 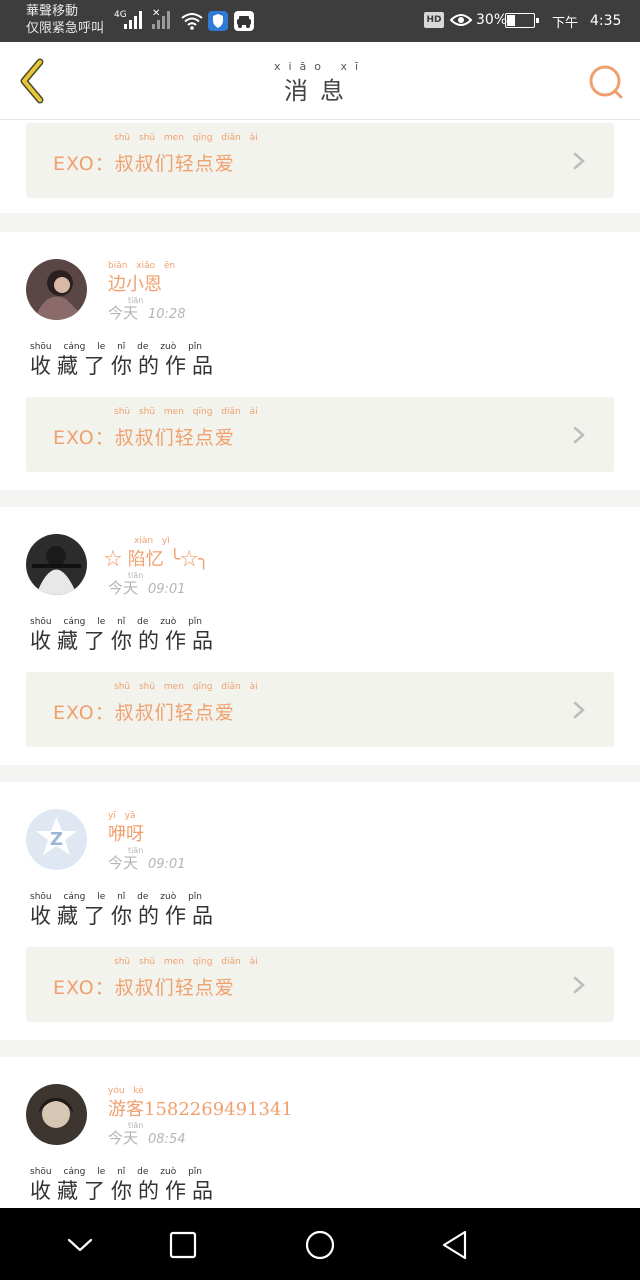 What do you see at coordinates (192, 21) in the screenshot?
I see `wifi-icon` at bounding box center [192, 21].